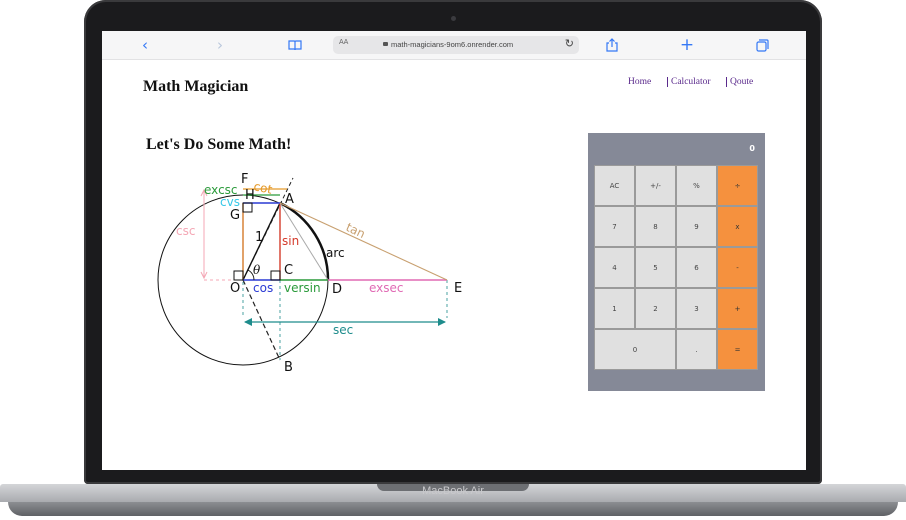 Image resolution: width=906 pixels, height=520 pixels. Describe the element at coordinates (230, 202) in the screenshot. I see `label-cvs: cvs` at that location.